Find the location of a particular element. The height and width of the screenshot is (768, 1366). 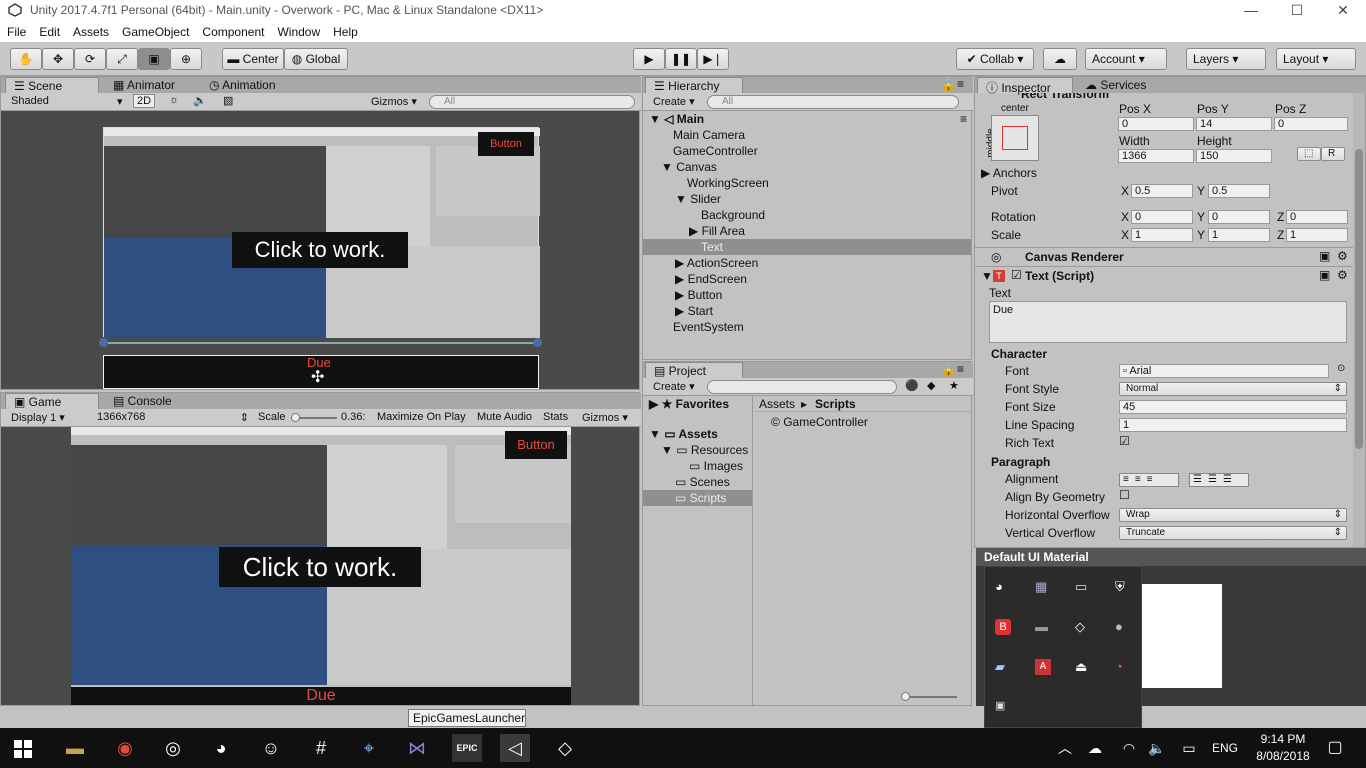

horizontal-alignment-buttons: ≡≡≡ is located at coordinates (1149, 480).